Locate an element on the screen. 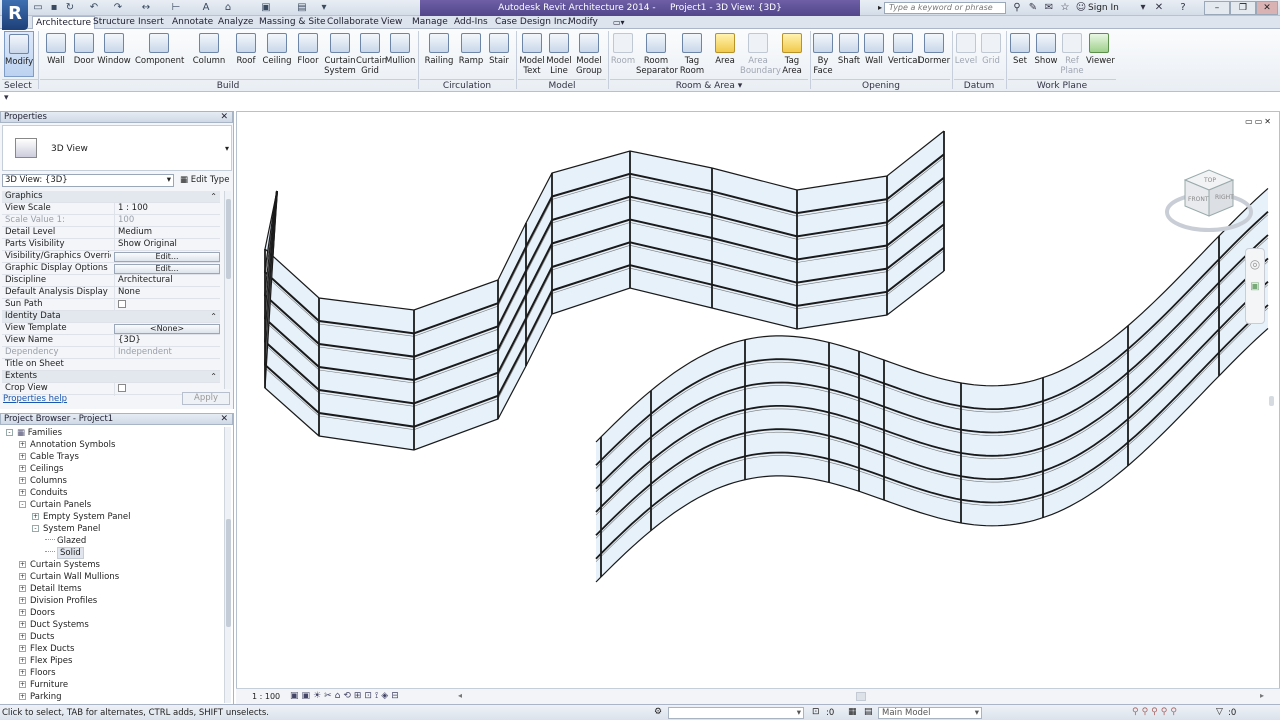  collapse-icon: ⌃ is located at coordinates (213, 196).